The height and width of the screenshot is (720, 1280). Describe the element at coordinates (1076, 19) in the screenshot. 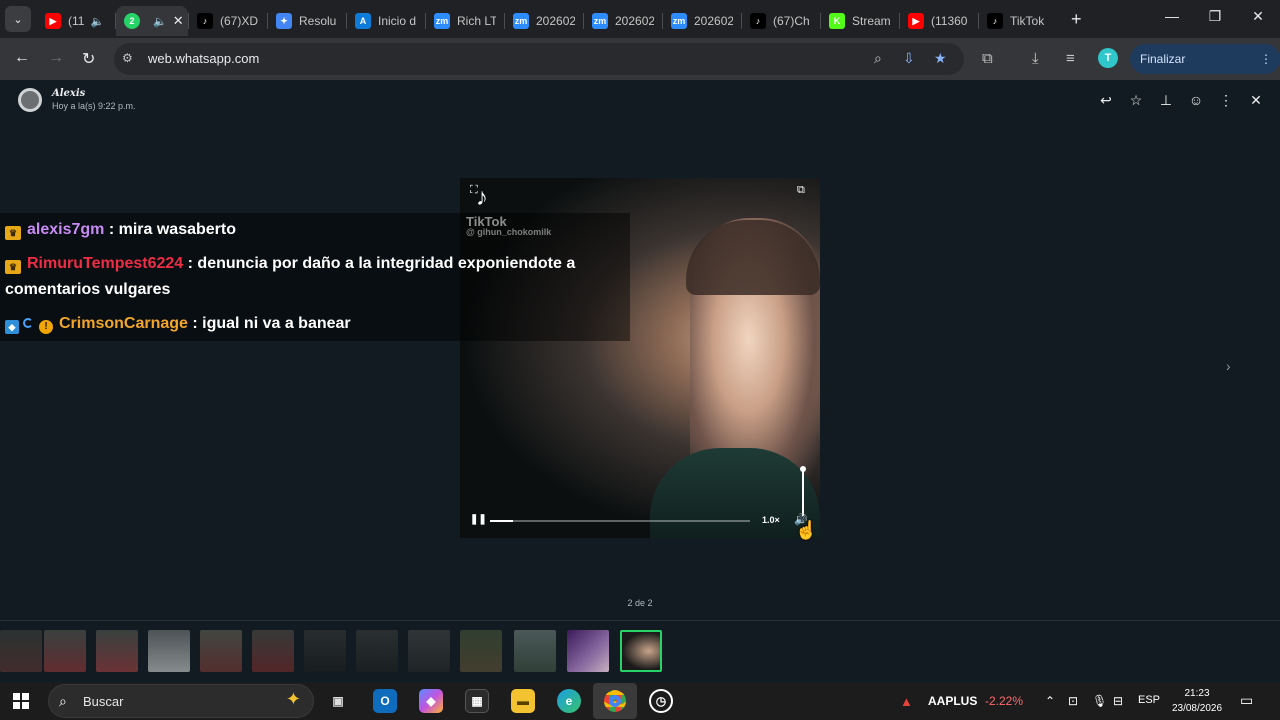

I see `new-tab-button: +` at that location.